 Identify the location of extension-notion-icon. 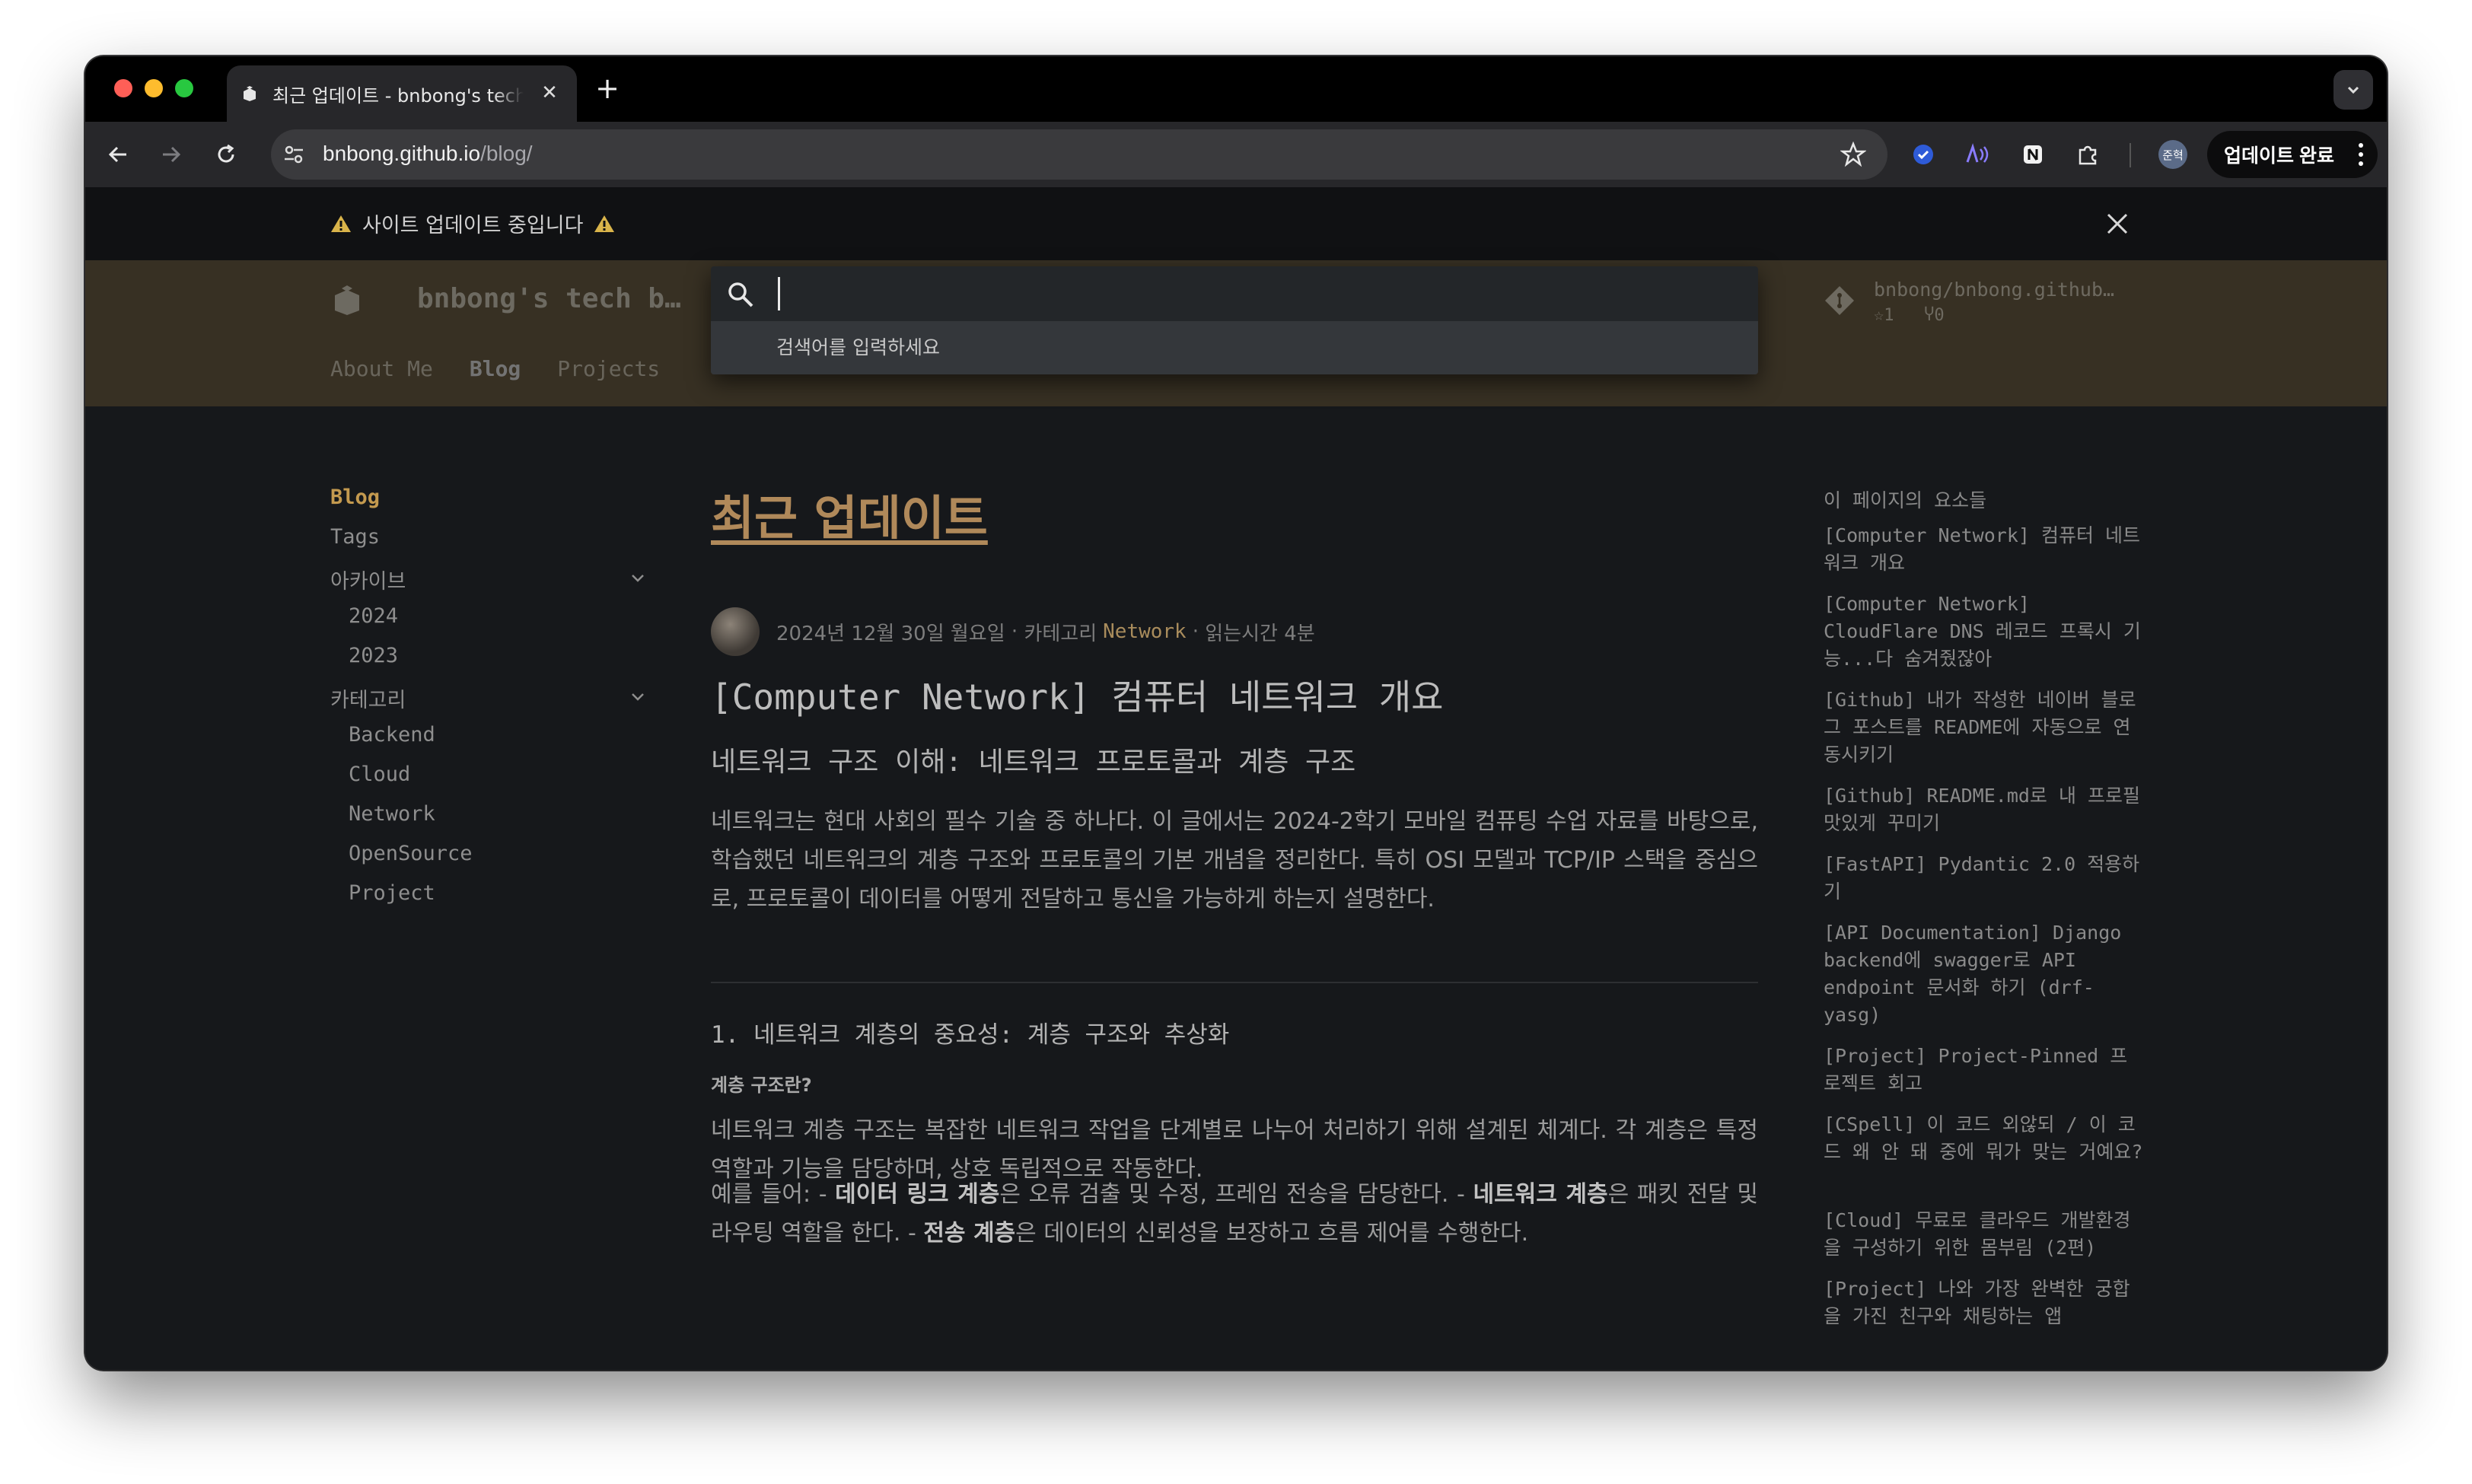
(2032, 155).